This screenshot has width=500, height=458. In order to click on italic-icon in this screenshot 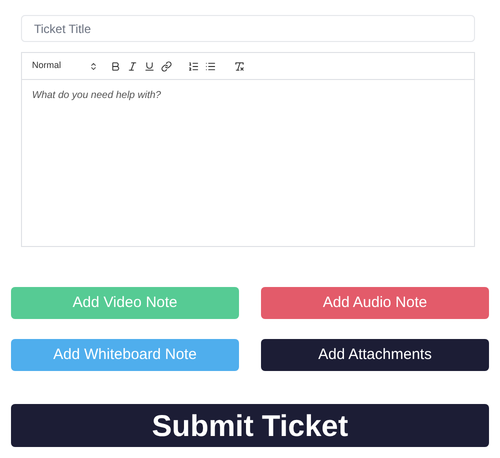, I will do `click(132, 66)`.